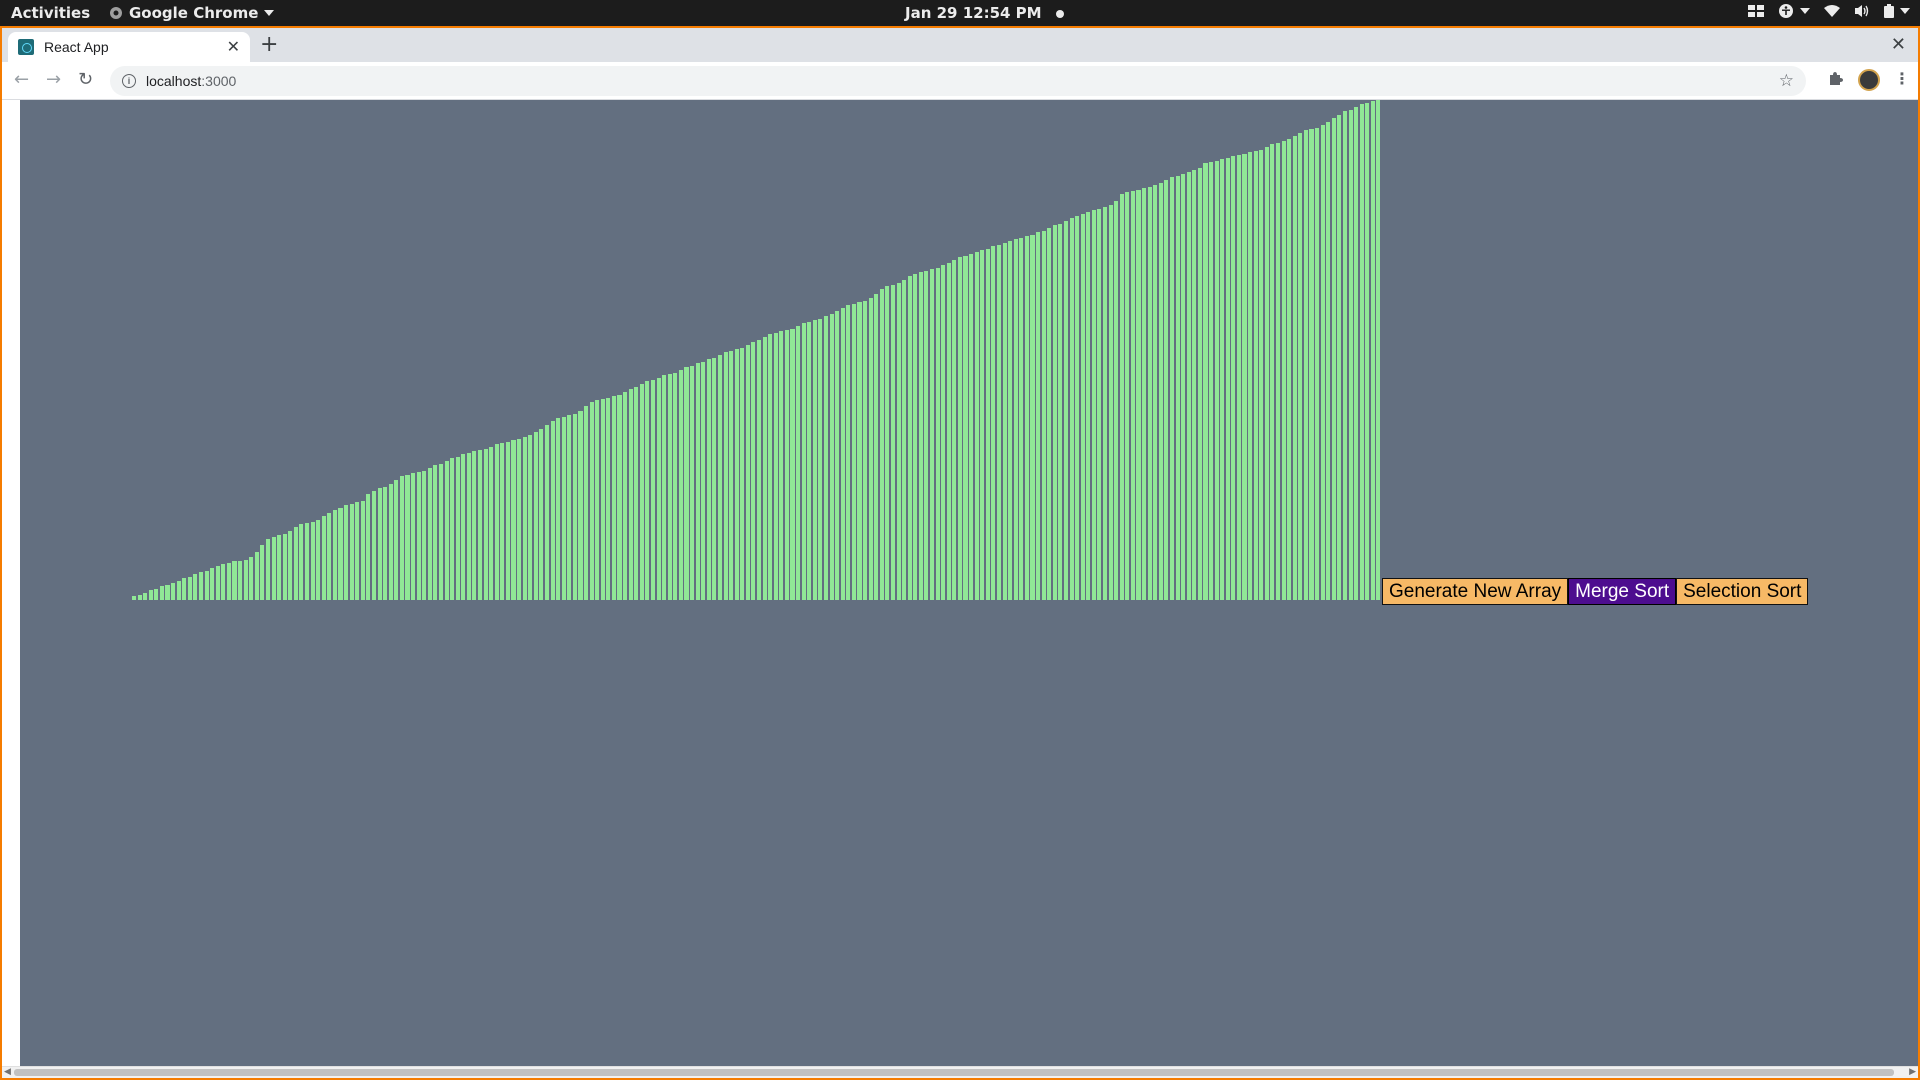  What do you see at coordinates (129, 81) in the screenshot?
I see `site-info-icon: i` at bounding box center [129, 81].